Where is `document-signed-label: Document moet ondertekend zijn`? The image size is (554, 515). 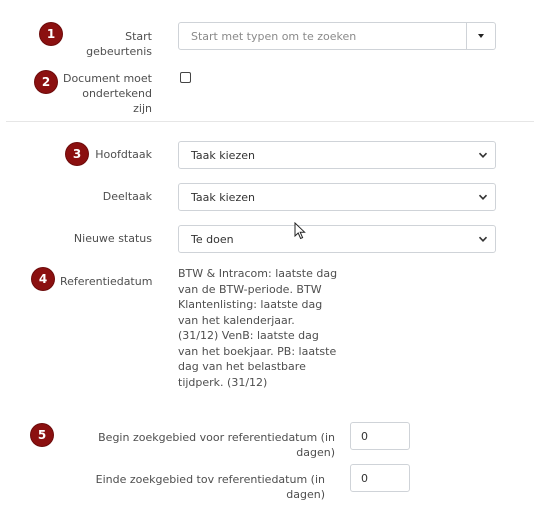 document-signed-label: Document moet ondertekend zijn is located at coordinates (106, 93).